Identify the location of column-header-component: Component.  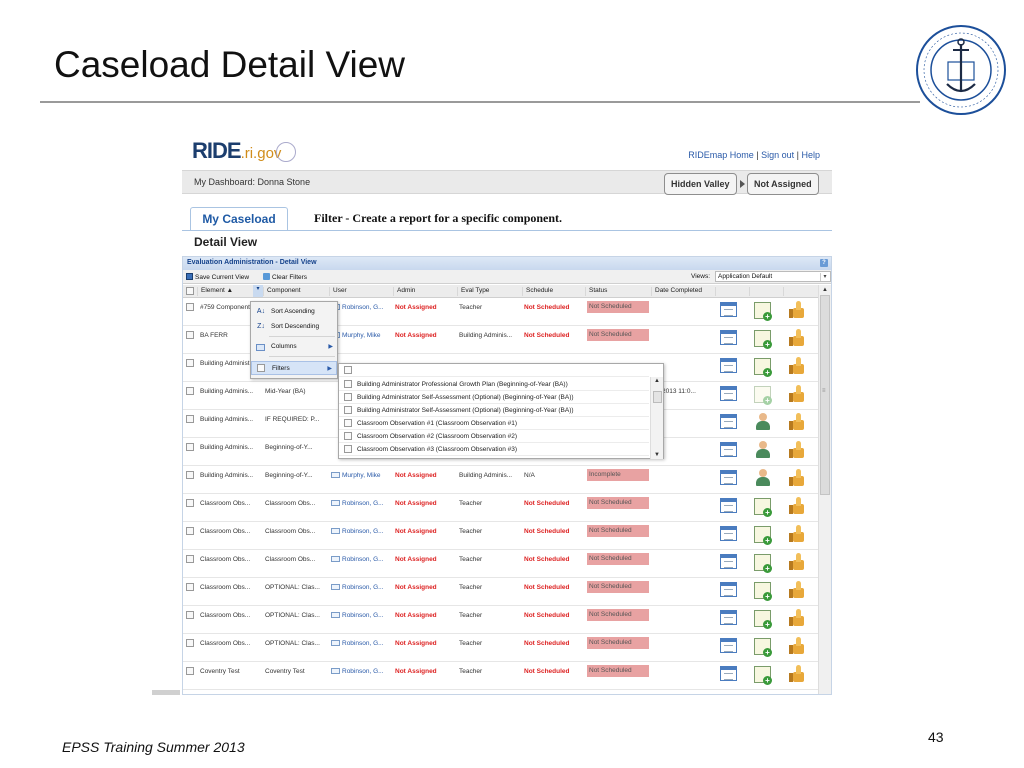
(296, 291).